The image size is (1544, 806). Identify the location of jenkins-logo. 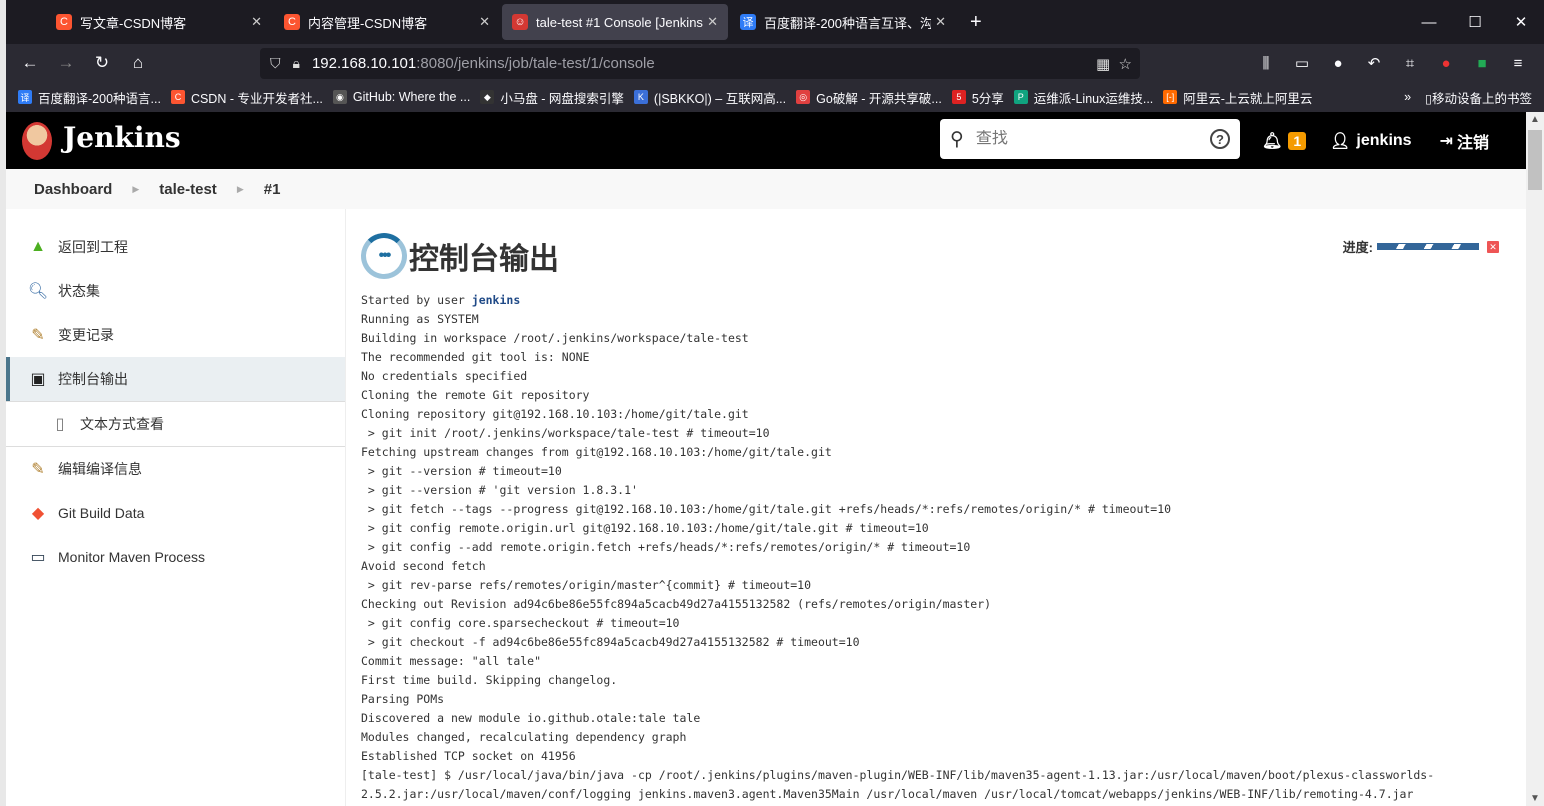
(37, 141).